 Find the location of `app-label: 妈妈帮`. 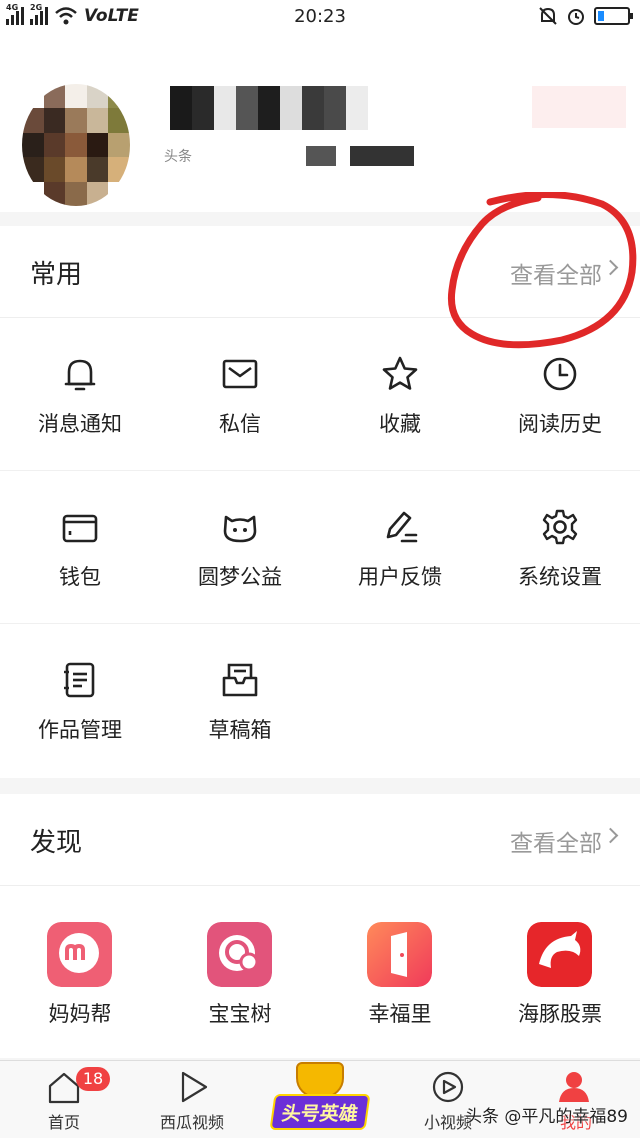

app-label: 妈妈帮 is located at coordinates (80, 1014).